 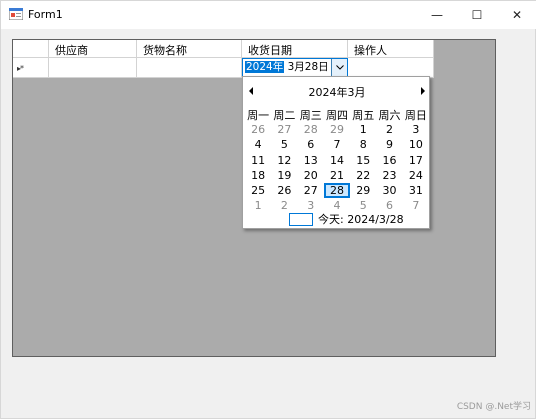 I want to click on weekday-label: 周日, so click(x=415, y=115).